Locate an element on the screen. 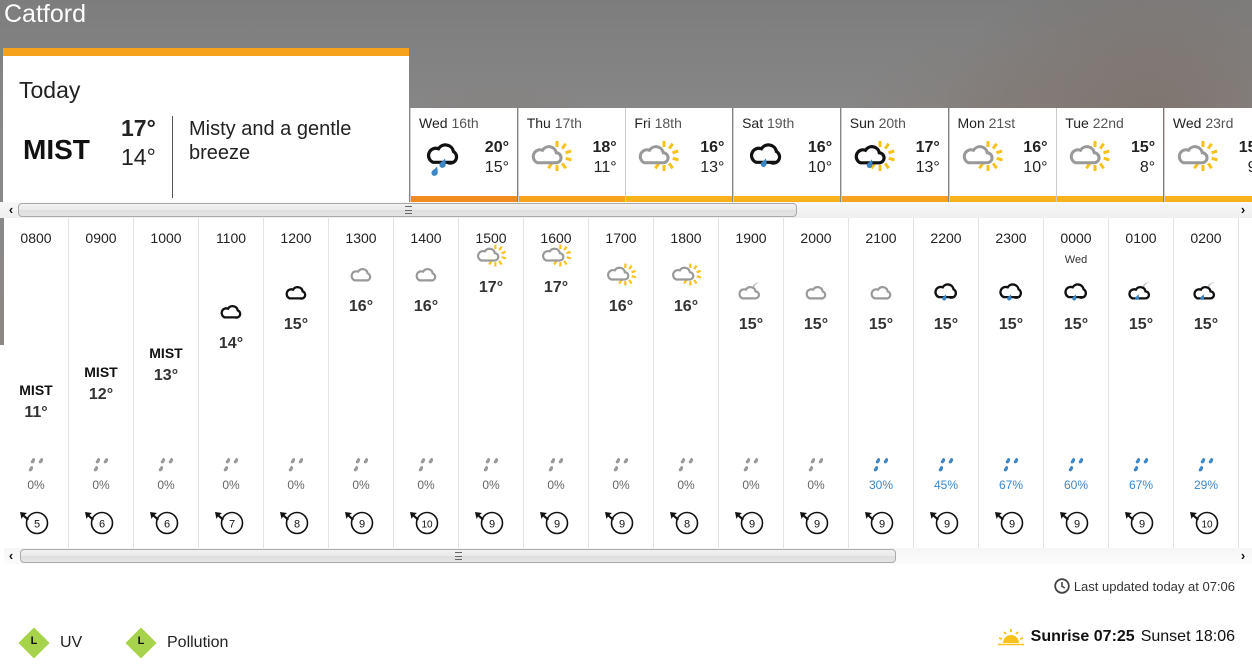 This screenshot has width=1252, height=664. hour-column: 0000 Wed 15° 60% 9 is located at coordinates (1076, 383).